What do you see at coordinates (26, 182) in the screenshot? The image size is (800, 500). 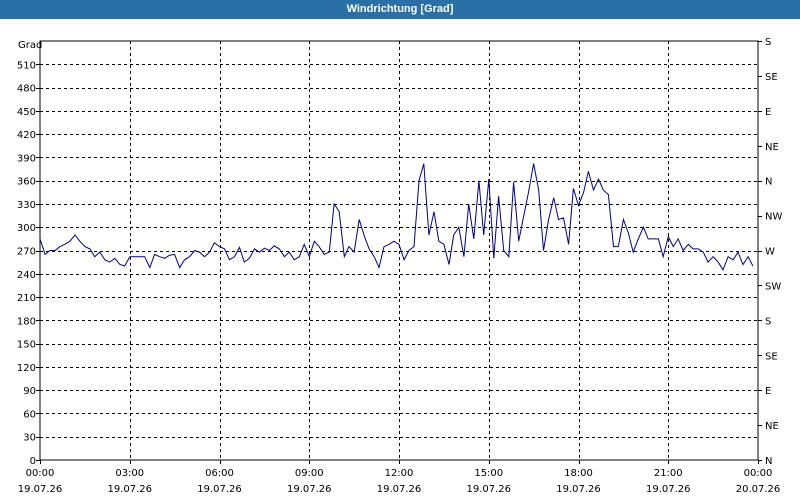 I see `y-tick-label: 360` at bounding box center [26, 182].